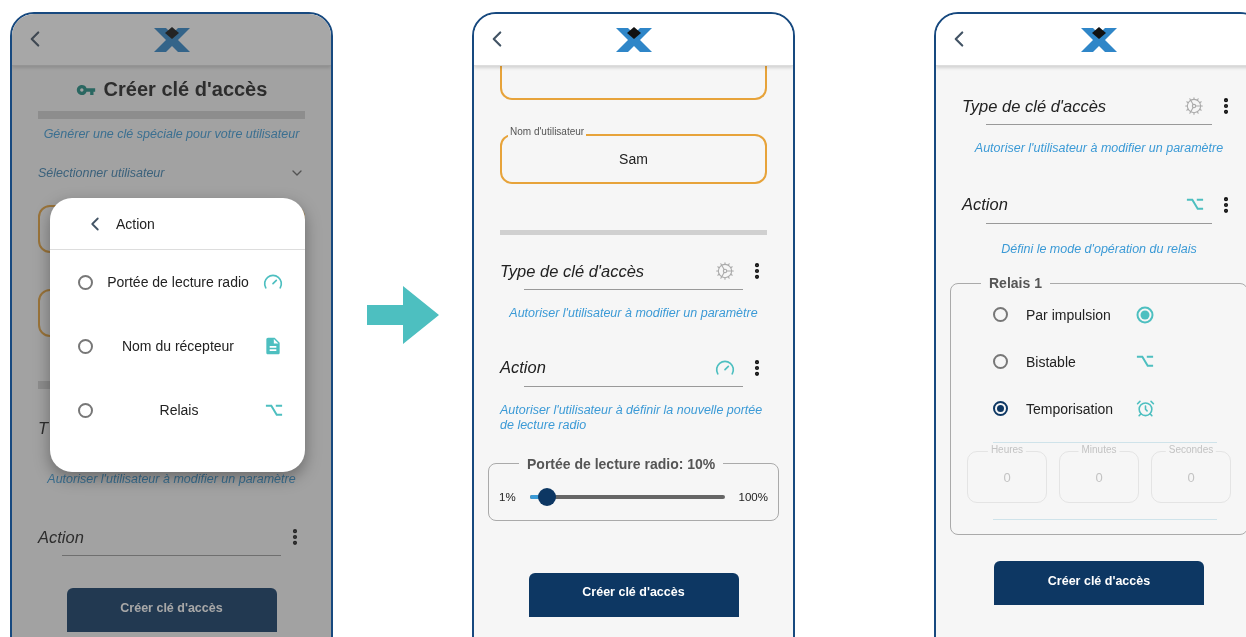 This screenshot has width=1246, height=637. What do you see at coordinates (135, 223) in the screenshot?
I see `dialog-title: Action` at bounding box center [135, 223].